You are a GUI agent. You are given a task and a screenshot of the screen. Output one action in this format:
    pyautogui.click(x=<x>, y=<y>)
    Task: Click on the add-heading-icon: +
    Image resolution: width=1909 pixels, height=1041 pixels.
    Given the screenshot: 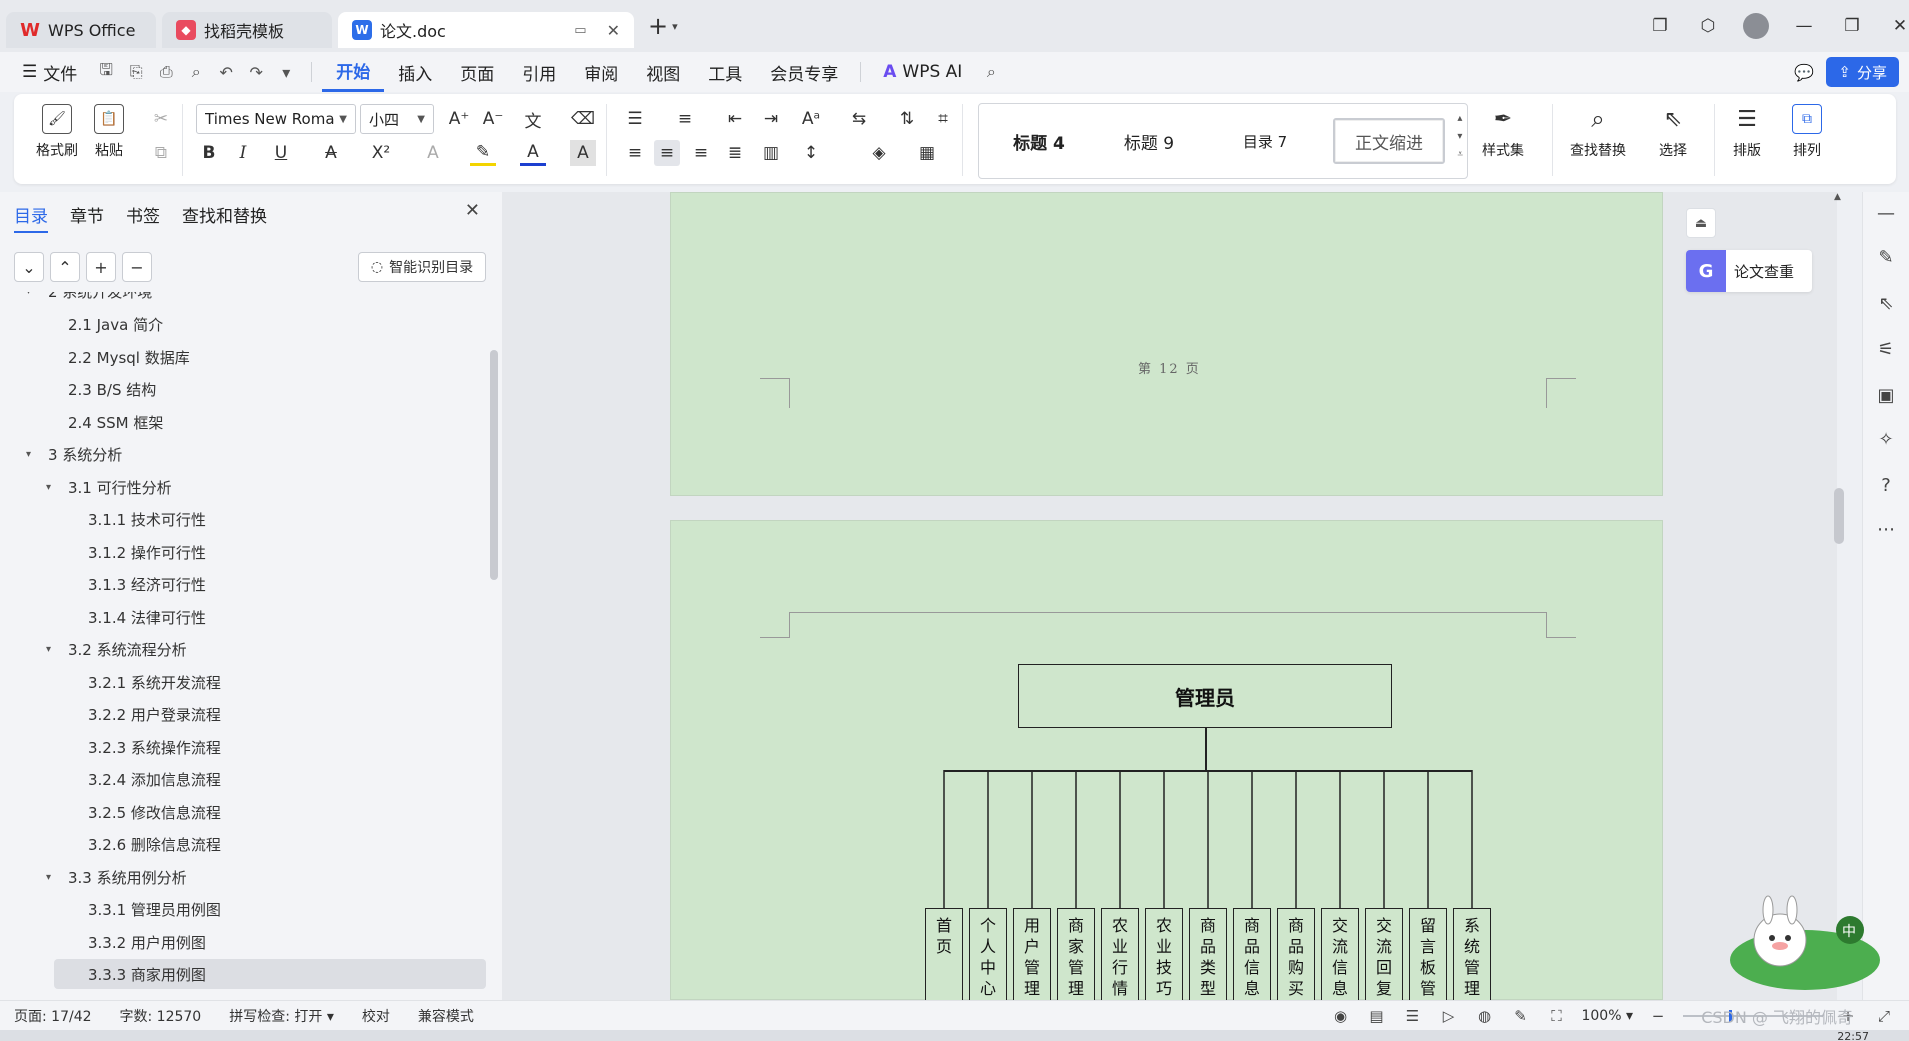 What is the action you would take?
    pyautogui.click(x=101, y=267)
    